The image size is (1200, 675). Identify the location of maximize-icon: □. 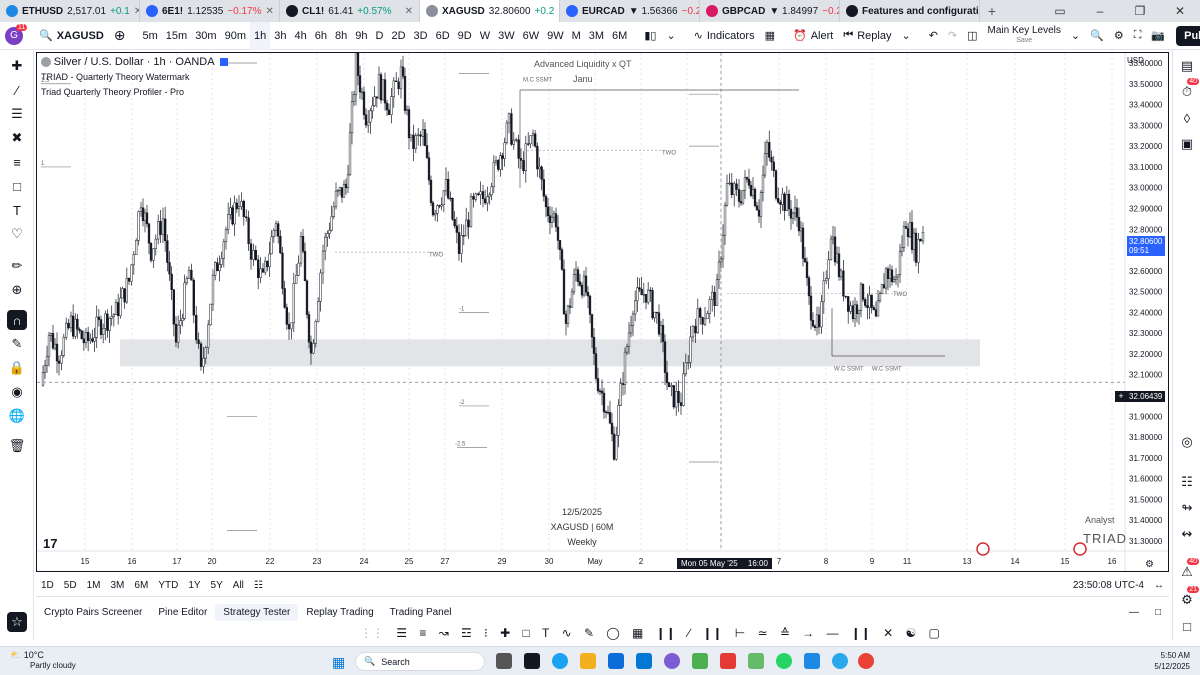
(1158, 612).